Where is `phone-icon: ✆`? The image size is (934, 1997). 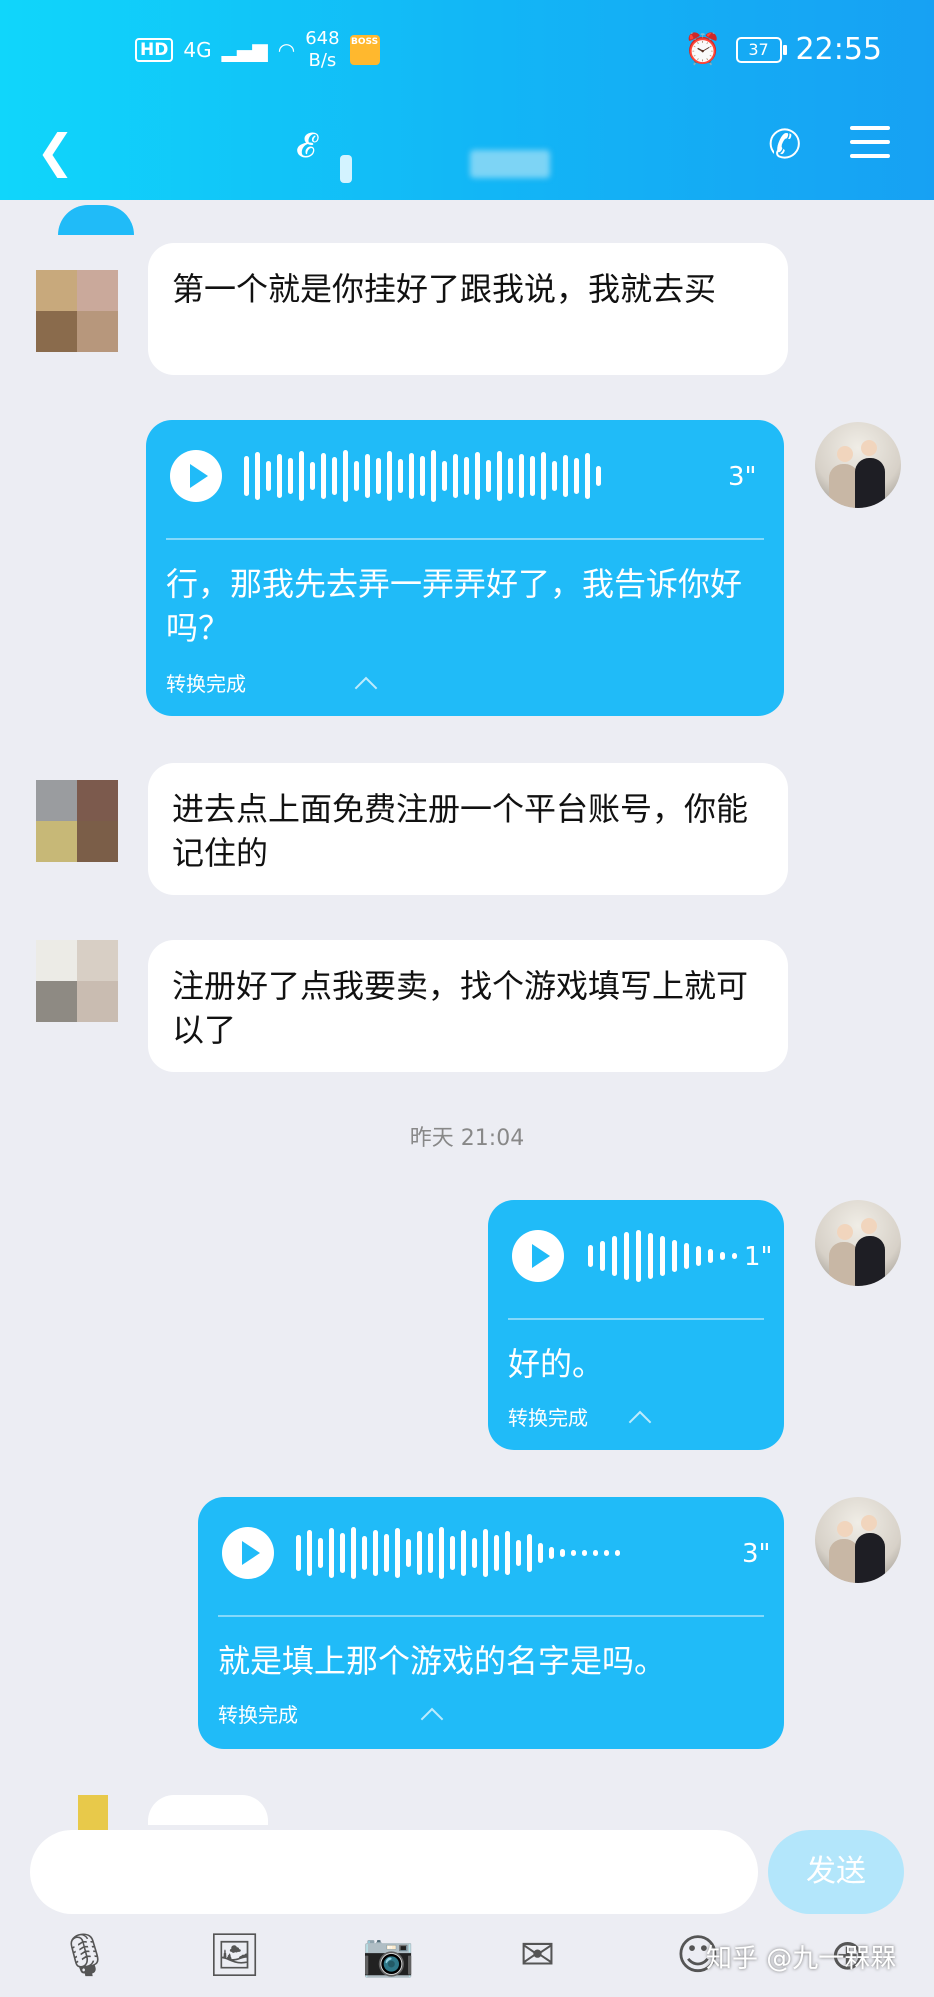 phone-icon: ✆ is located at coordinates (785, 145).